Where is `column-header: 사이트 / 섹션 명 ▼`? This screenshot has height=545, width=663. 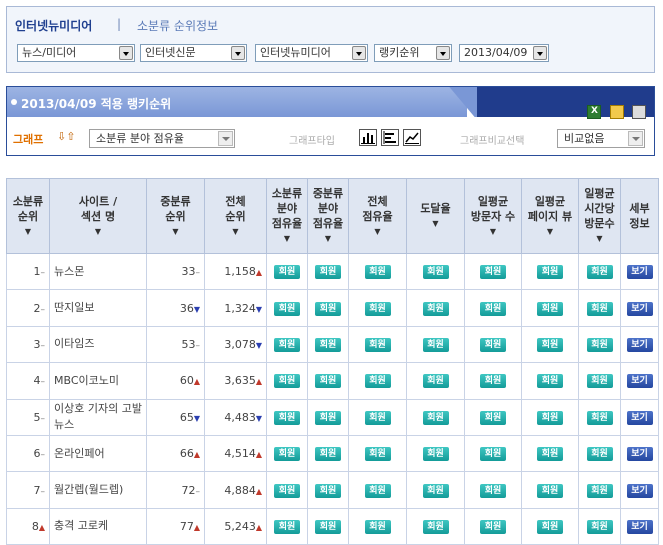 column-header: 사이트 / 섹션 명 ▼ is located at coordinates (98, 216).